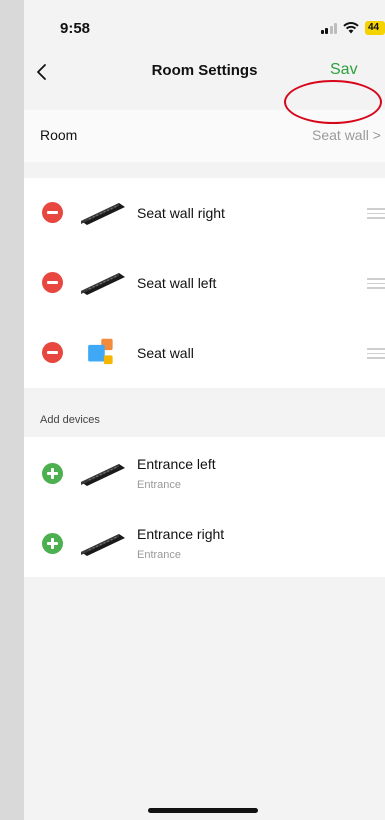 This screenshot has width=385, height=820. Describe the element at coordinates (165, 353) in the screenshot. I see `device-name: Seat wall` at that location.